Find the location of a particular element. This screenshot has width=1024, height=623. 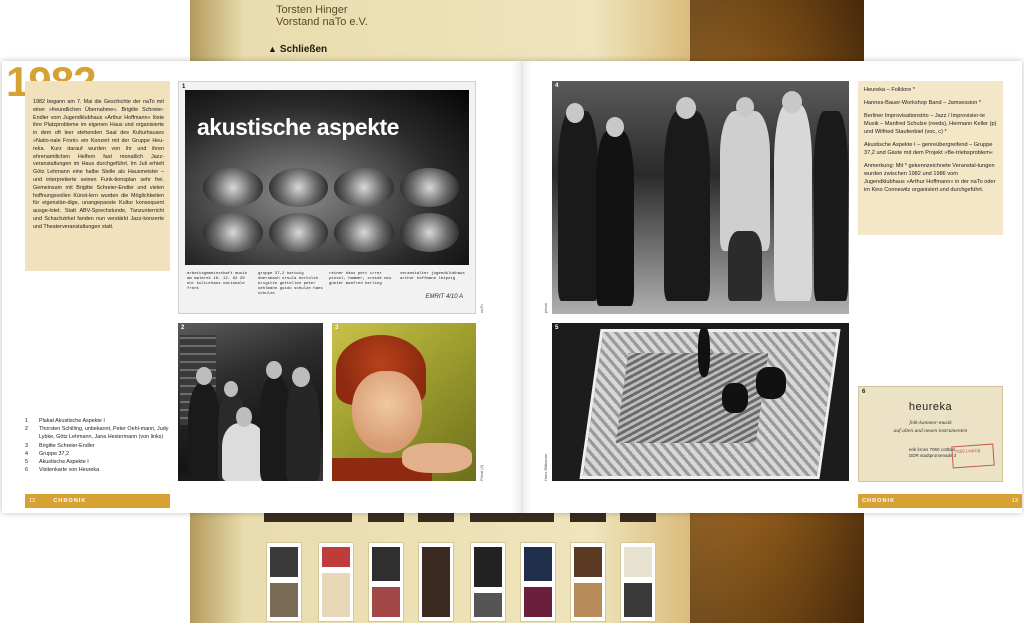

poster-graphic is located at coordinates (331, 210).